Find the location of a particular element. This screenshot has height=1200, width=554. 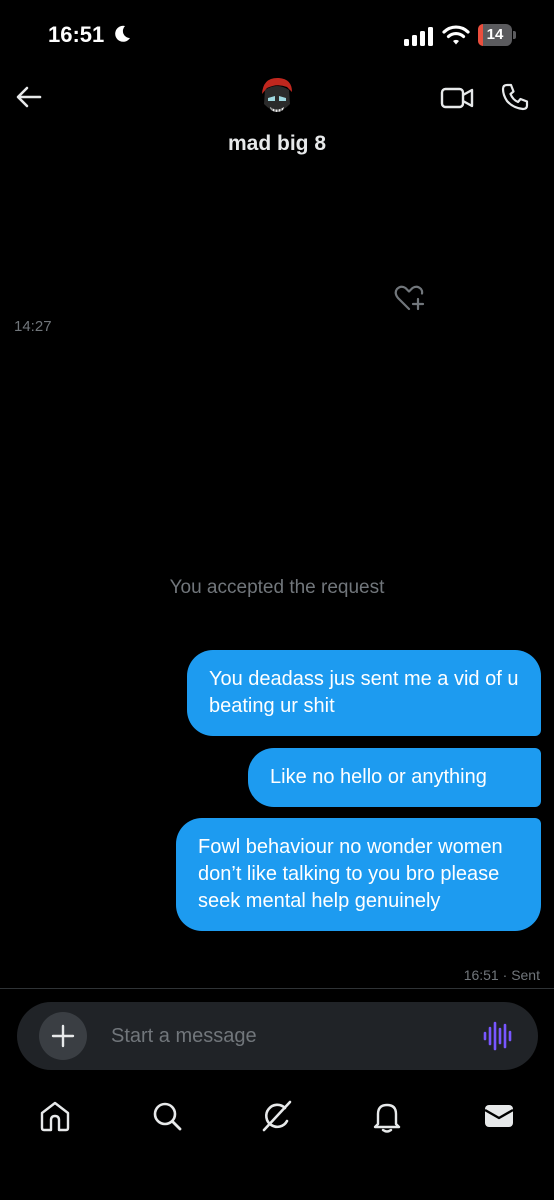

message-status: 16:51 · Sent is located at coordinates (502, 975).